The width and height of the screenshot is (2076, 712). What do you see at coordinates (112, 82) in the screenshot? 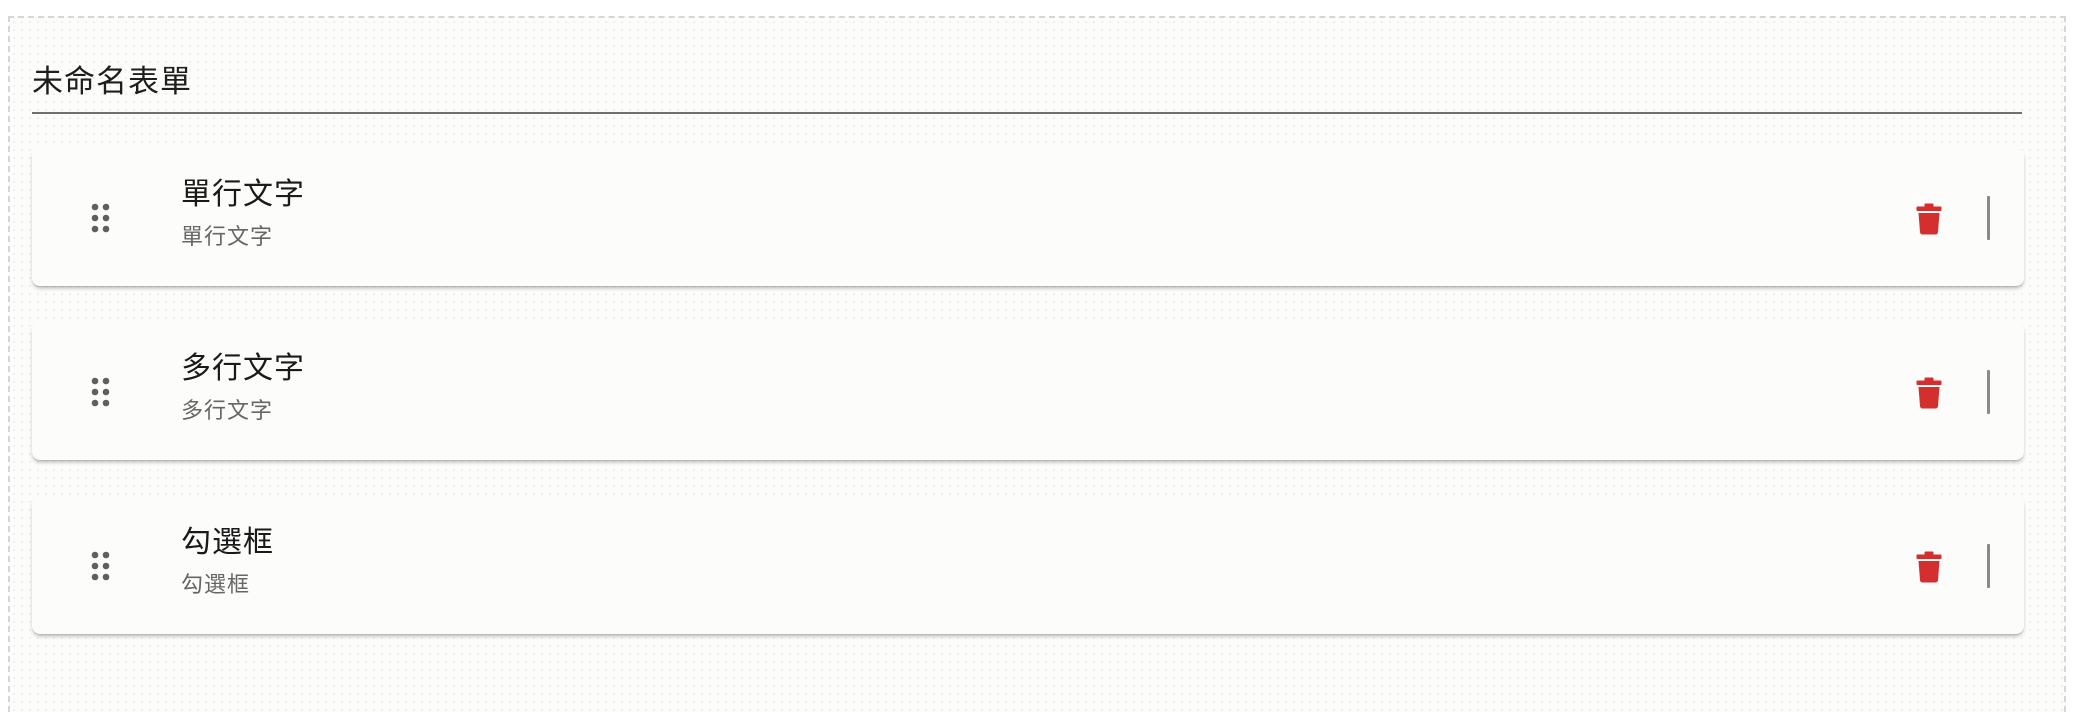
I see `form-title: 未命名表單` at bounding box center [112, 82].